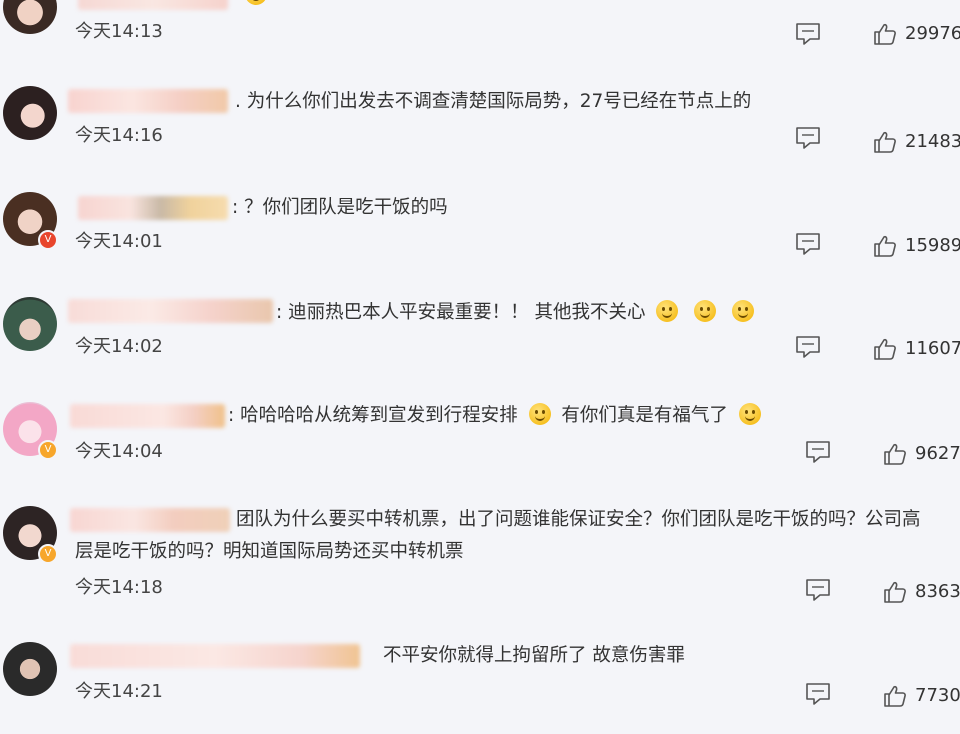 The height and width of the screenshot is (734, 960). I want to click on comment-text-part: 有你们真是有福气了, so click(644, 415).